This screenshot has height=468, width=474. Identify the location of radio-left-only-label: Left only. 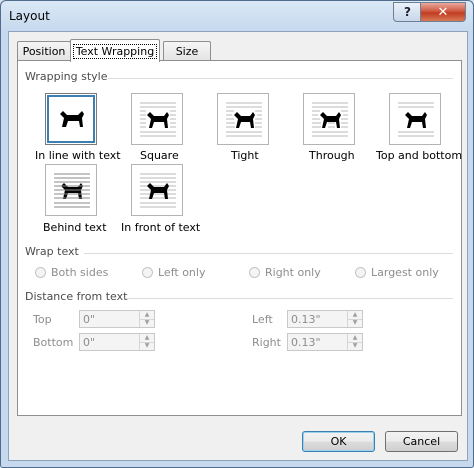
(182, 272).